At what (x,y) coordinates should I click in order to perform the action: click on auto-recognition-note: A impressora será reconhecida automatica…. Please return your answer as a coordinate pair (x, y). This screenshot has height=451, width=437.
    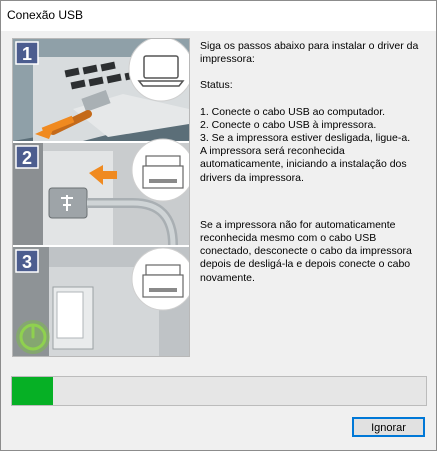
    Looking at the image, I should click on (303, 164).